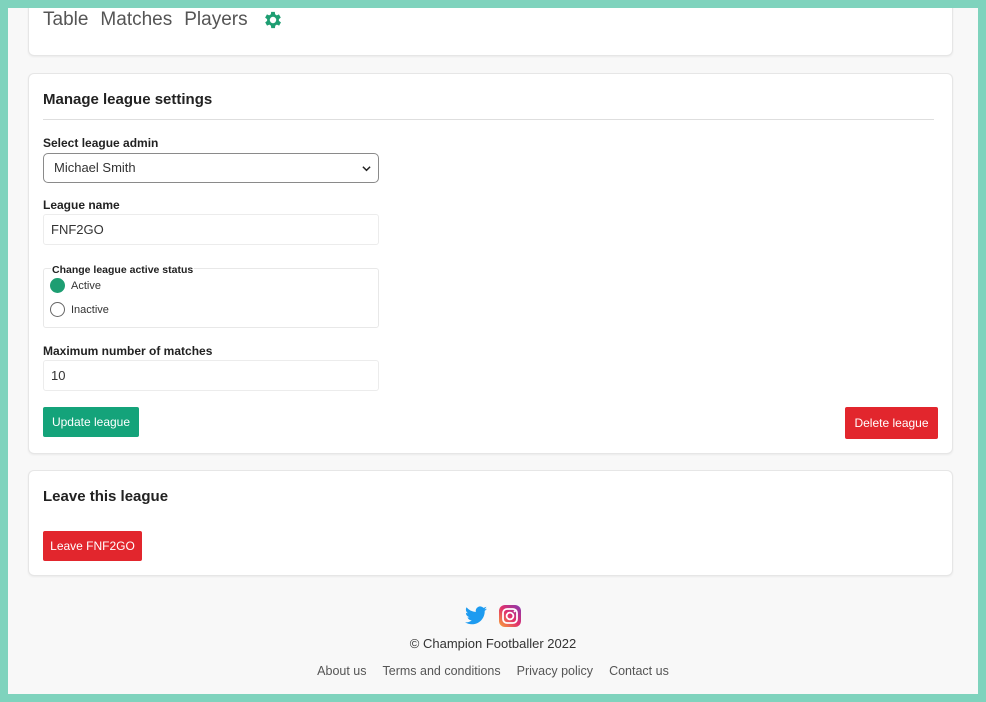 The width and height of the screenshot is (986, 702). What do you see at coordinates (490, 32) in the screenshot?
I see `top-nav: Table Matches Players` at bounding box center [490, 32].